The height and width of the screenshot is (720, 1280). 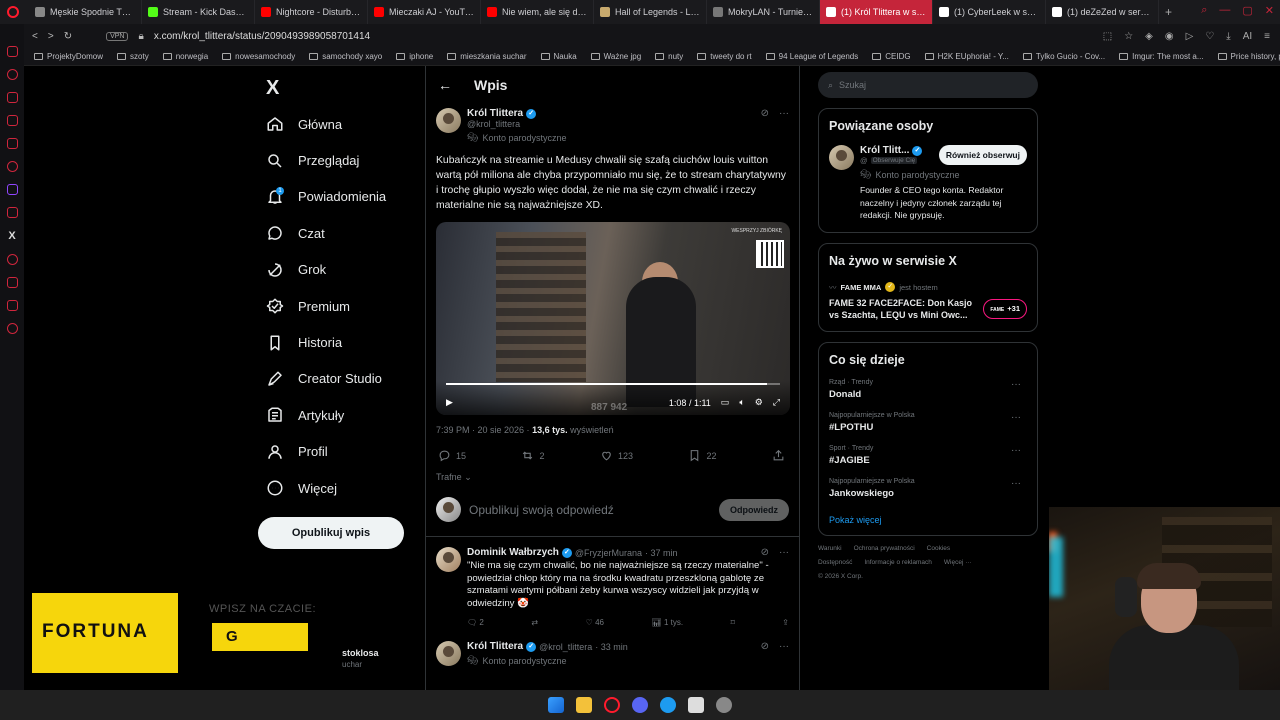 I want to click on browser-tab: MokryLAN - Turniej CS2, so click(x=763, y=12).